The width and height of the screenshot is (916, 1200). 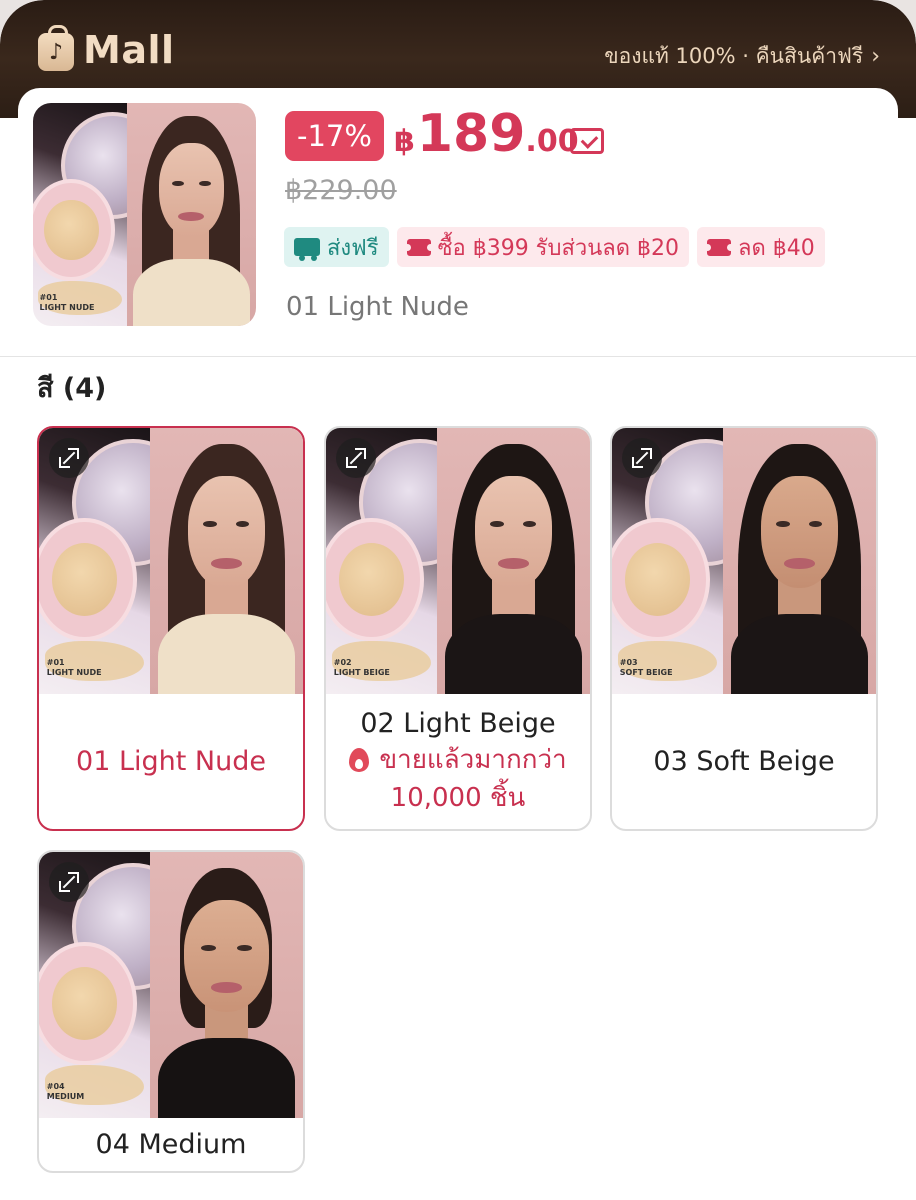 What do you see at coordinates (458, 798) in the screenshot?
I see `bestseller-count: 10,000 ชิ้น` at bounding box center [458, 798].